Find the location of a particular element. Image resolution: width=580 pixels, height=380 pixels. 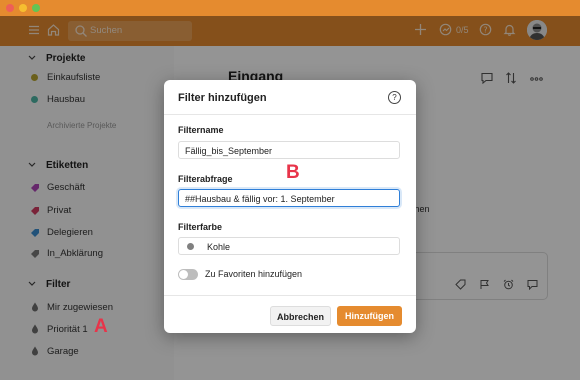

zoom-window-button is located at coordinates (36, 8).